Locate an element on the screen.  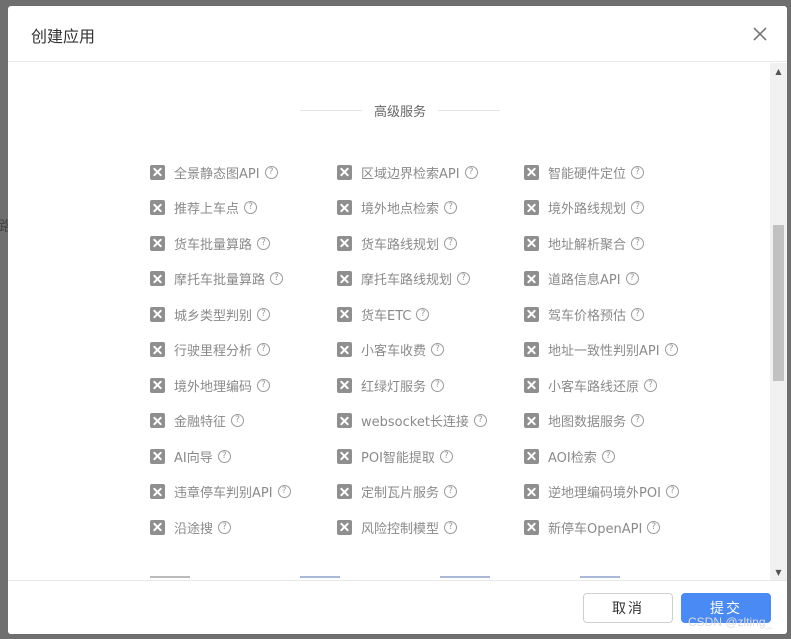
service-checkbox-item: 地址一致性判别API? is located at coordinates (624, 350).